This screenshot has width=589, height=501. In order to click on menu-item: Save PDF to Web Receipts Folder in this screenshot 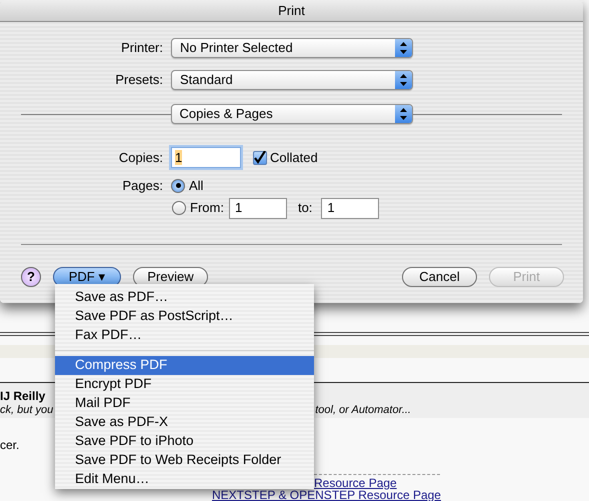, I will do `click(184, 460)`.